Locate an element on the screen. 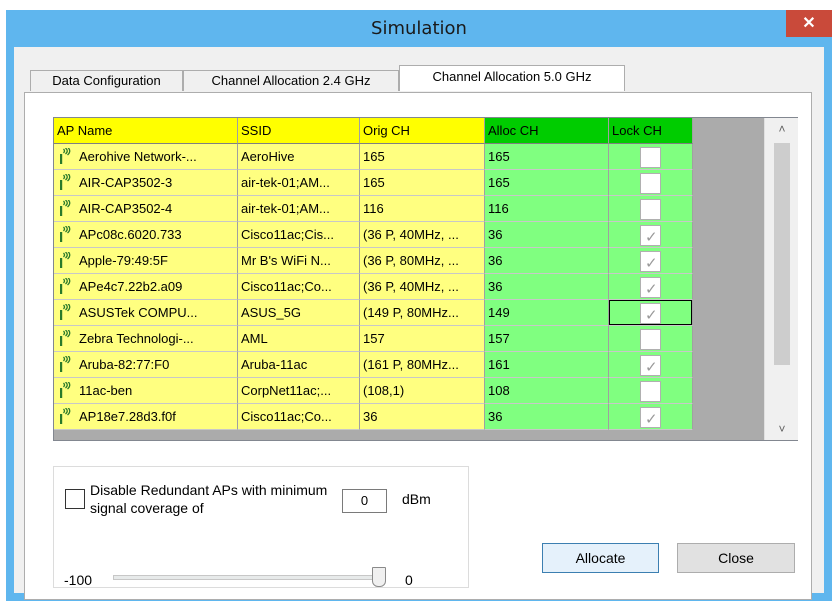 The height and width of the screenshot is (601, 832). ap-name-text: AIR-CAP3502-4 is located at coordinates (126, 208).